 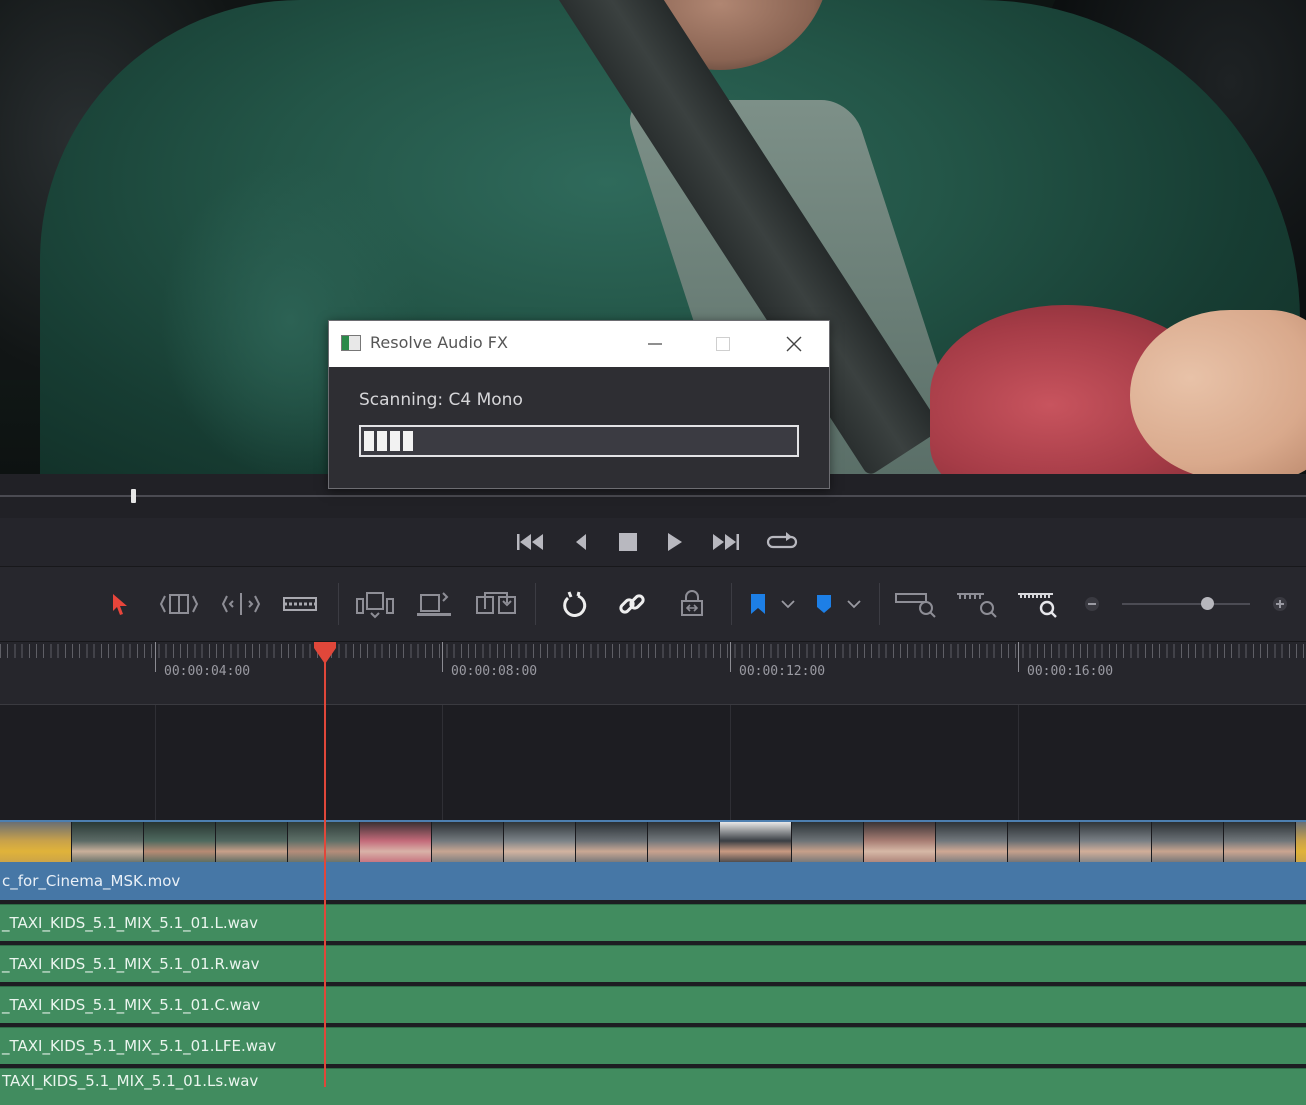 I want to click on playhead-line, so click(x=325, y=871).